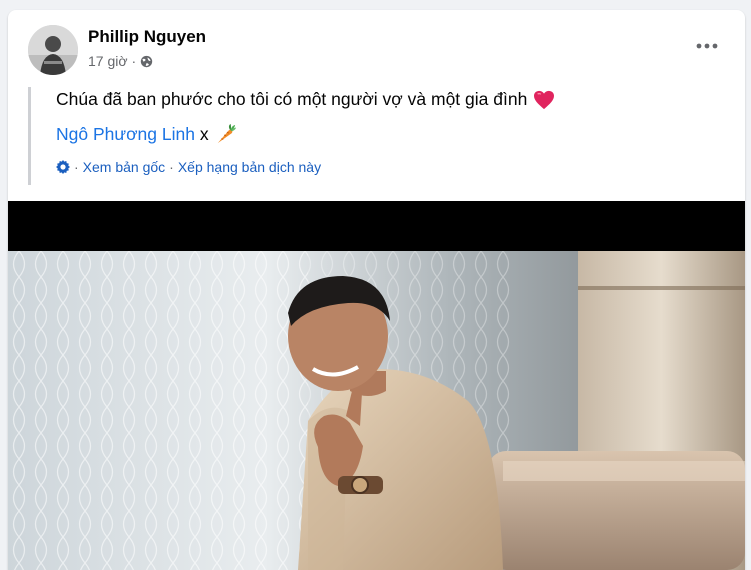 This screenshot has height=570, width=751. What do you see at coordinates (63, 167) in the screenshot?
I see `gear-icon` at bounding box center [63, 167].